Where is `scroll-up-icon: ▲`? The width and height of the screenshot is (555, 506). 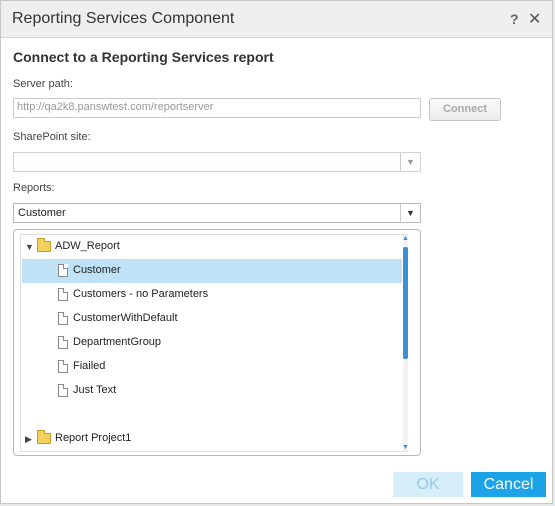
scroll-up-icon: ▲ is located at coordinates (405, 238).